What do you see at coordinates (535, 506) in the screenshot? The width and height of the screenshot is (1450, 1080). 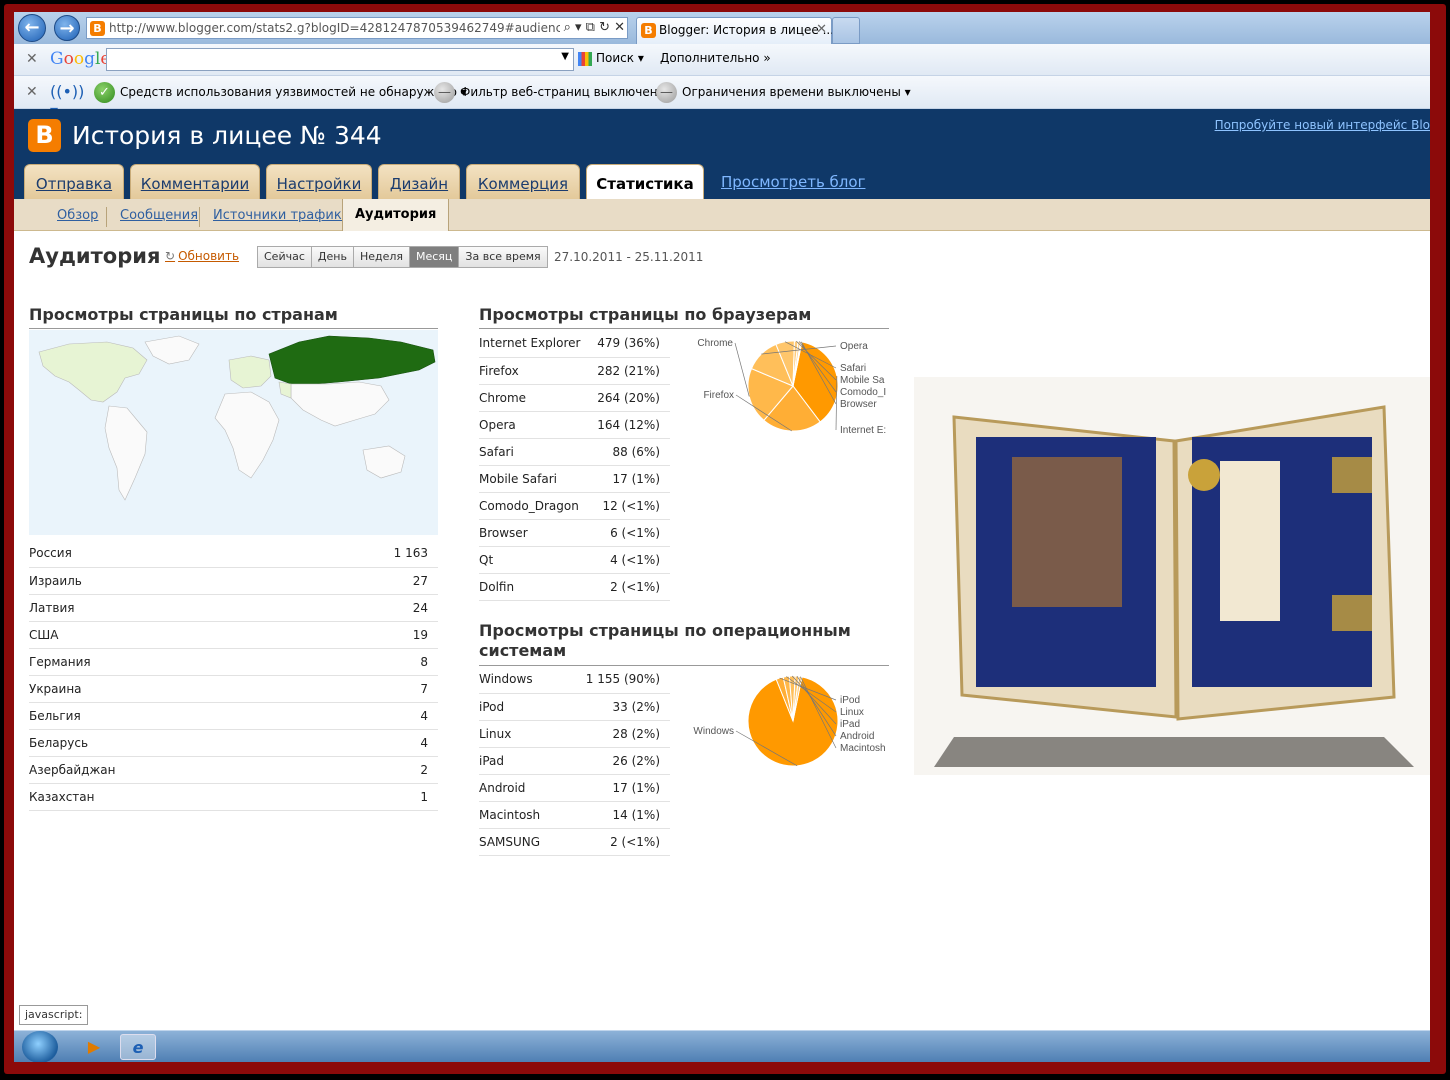 I see `row-label: Comodo_Dragon` at bounding box center [535, 506].